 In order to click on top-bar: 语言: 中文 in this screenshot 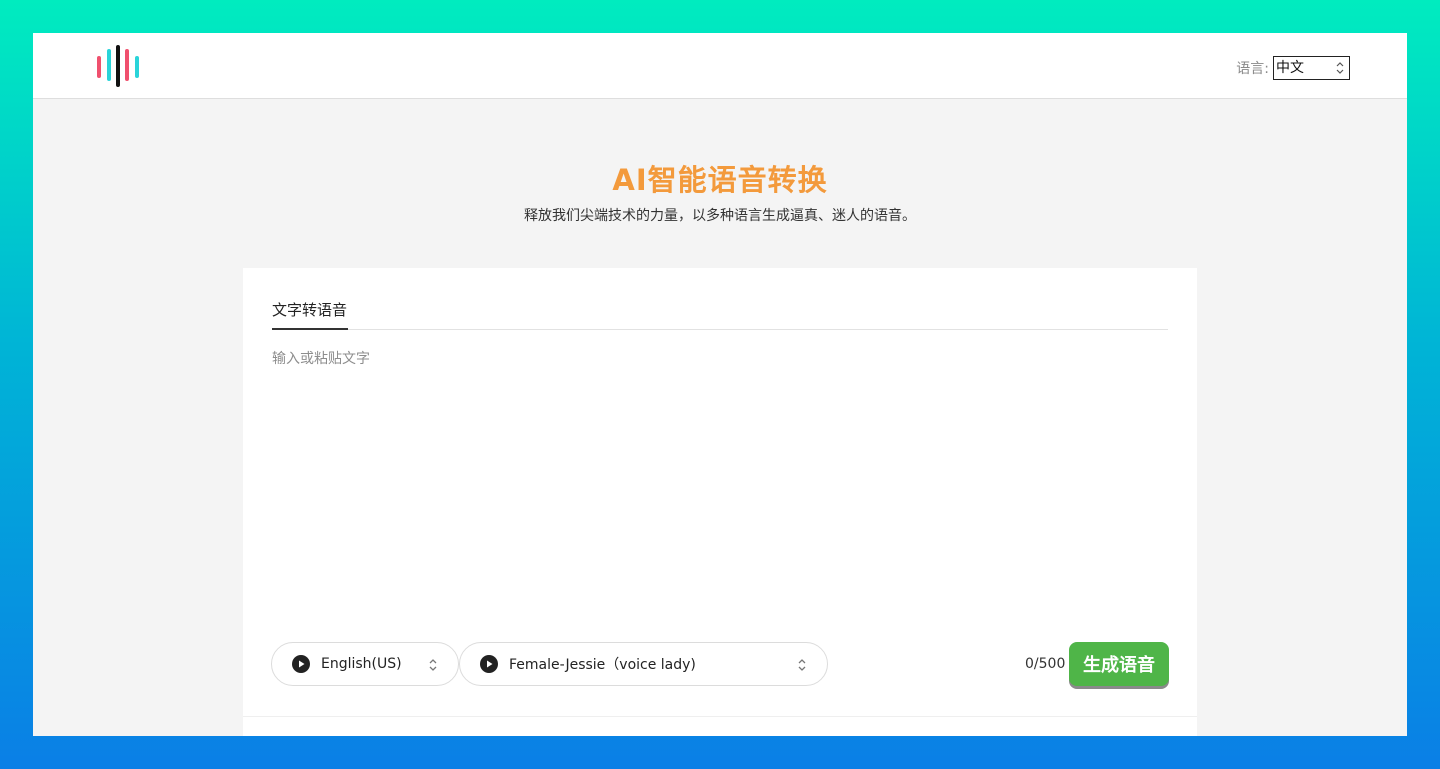, I will do `click(720, 66)`.